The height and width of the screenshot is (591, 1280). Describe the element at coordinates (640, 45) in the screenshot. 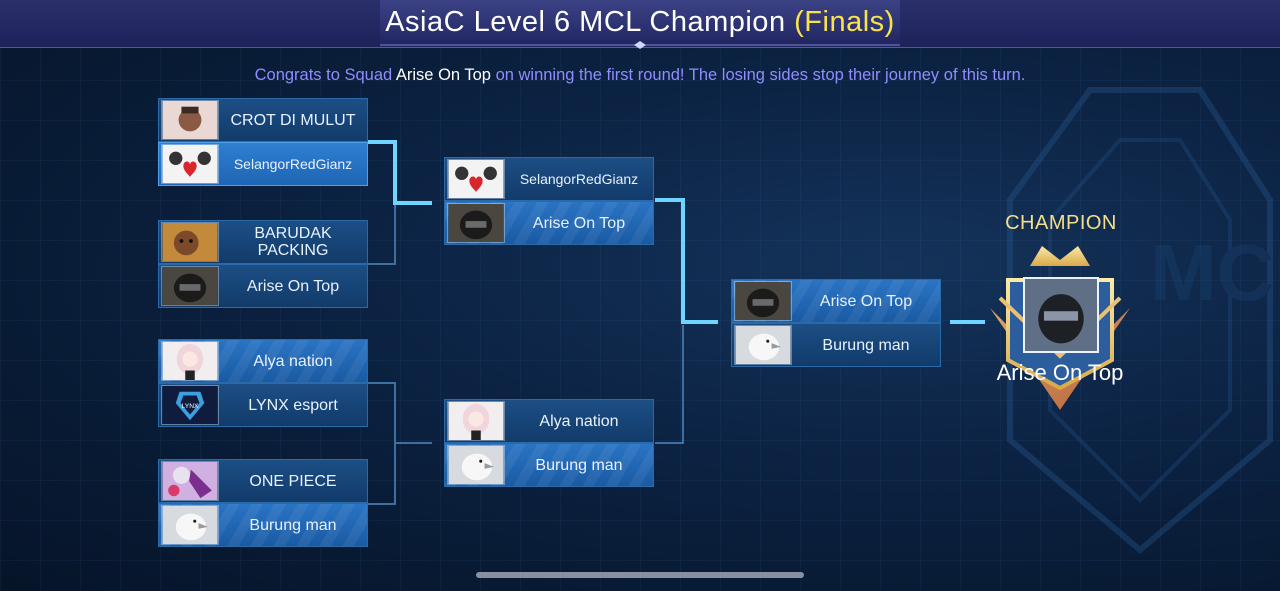

I see `title-underline-decoration` at that location.